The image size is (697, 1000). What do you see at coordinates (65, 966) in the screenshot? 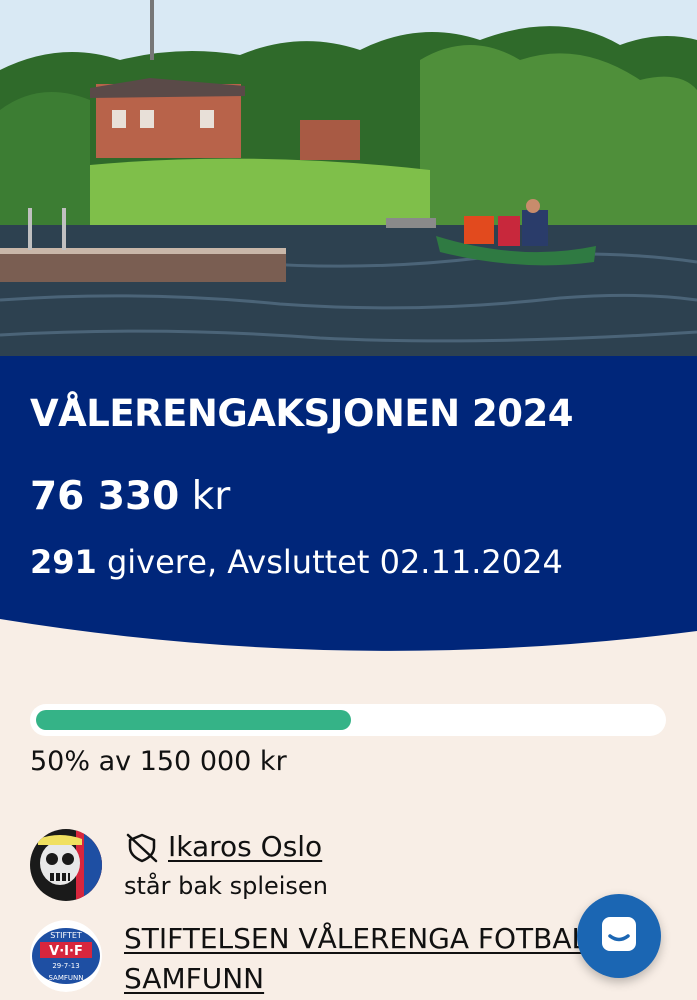
I see `logo-date: 29-7-13` at bounding box center [65, 966].